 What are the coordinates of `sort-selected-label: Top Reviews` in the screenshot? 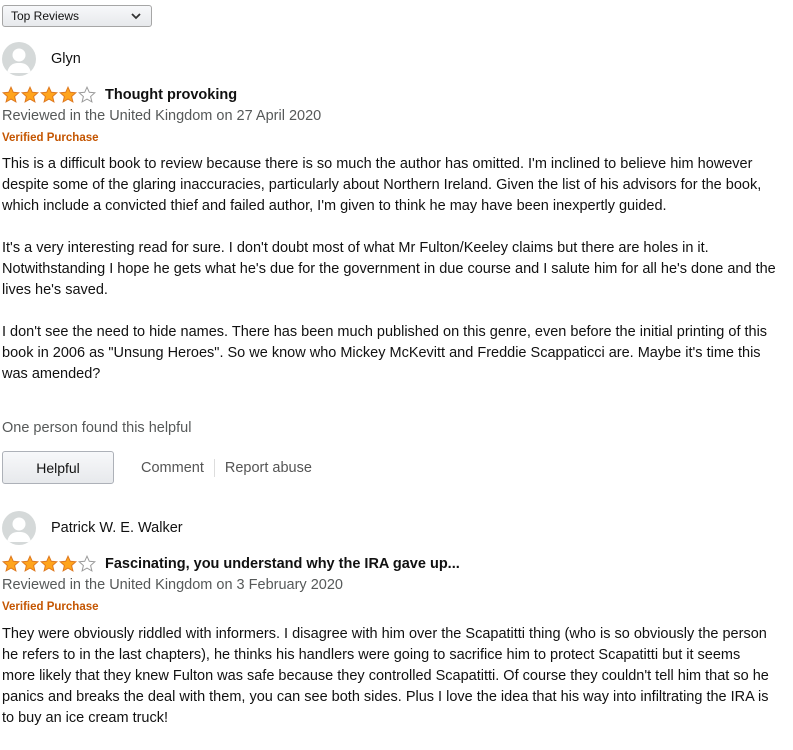 It's located at (45, 16).